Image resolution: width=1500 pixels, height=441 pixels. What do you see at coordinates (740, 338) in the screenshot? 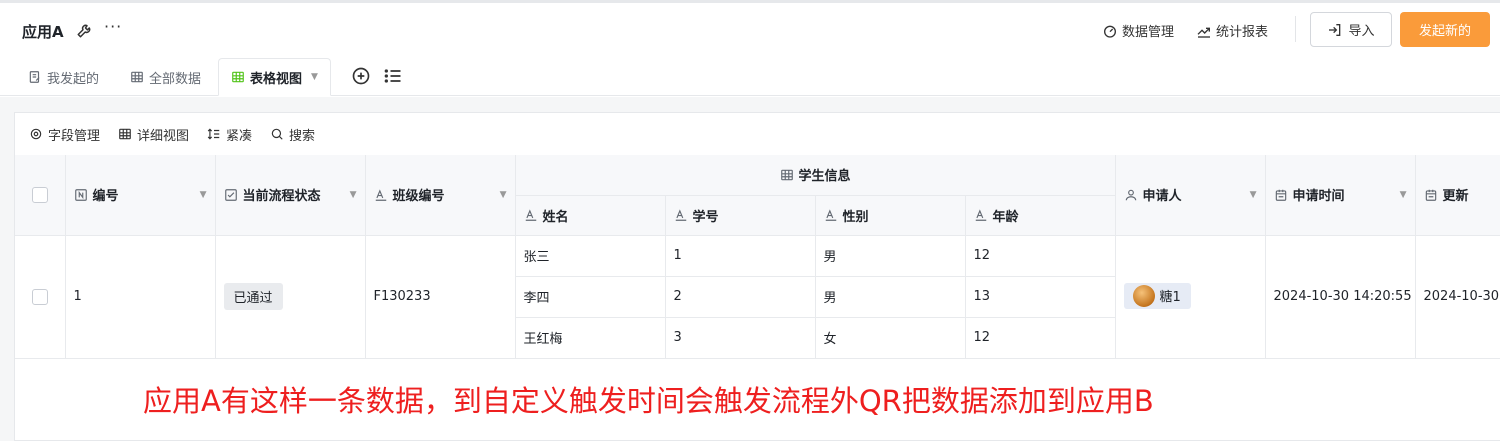
I see `cell-student-no: 3` at bounding box center [740, 338].